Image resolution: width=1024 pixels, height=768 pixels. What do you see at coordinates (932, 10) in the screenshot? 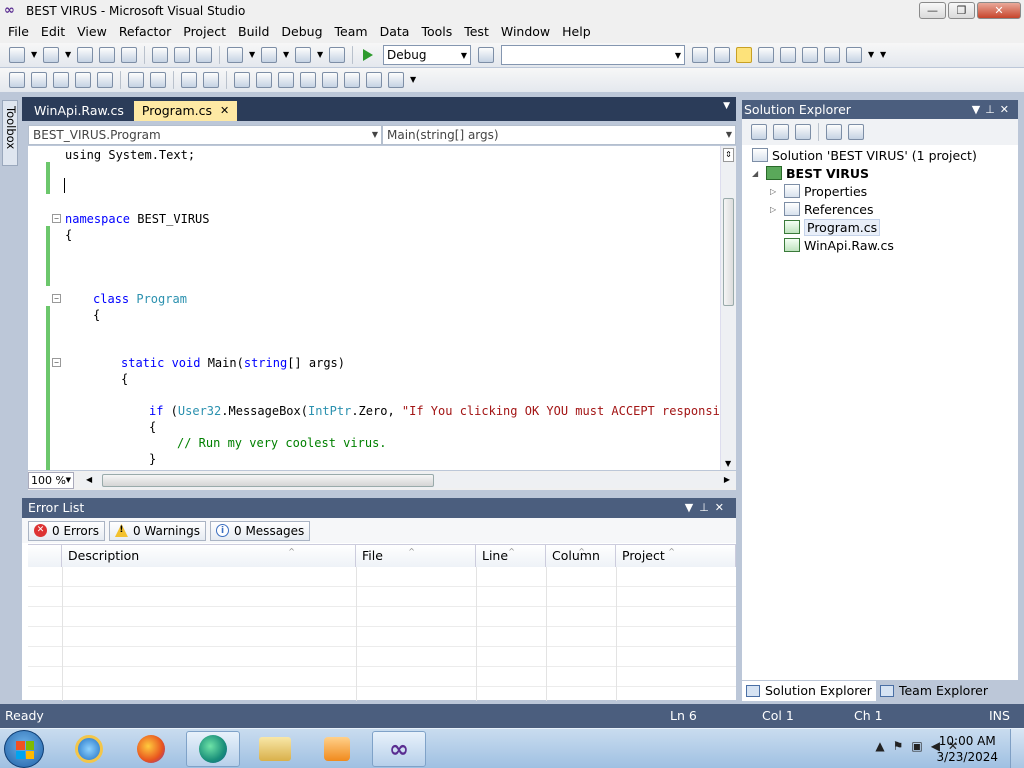
I see `minimize-button: —` at bounding box center [932, 10].